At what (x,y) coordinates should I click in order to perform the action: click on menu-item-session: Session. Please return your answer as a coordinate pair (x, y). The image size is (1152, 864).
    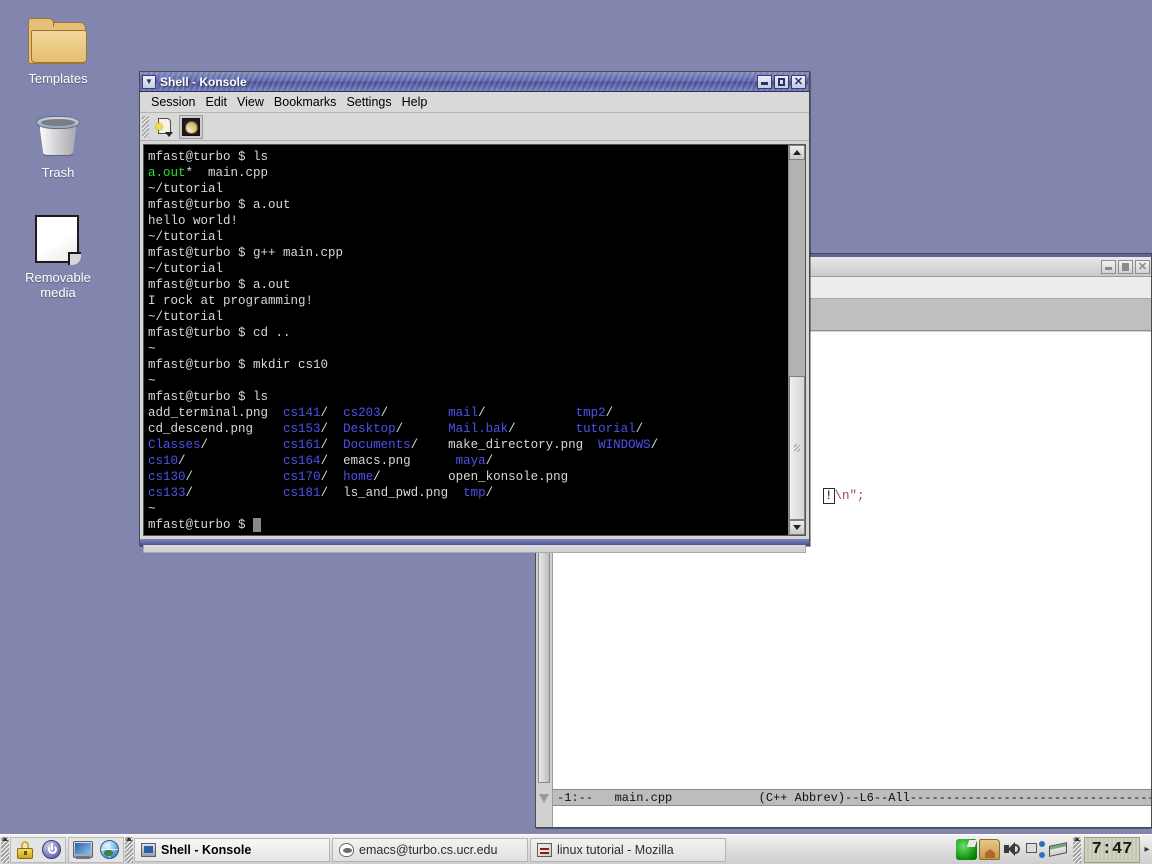
    Looking at the image, I should click on (173, 102).